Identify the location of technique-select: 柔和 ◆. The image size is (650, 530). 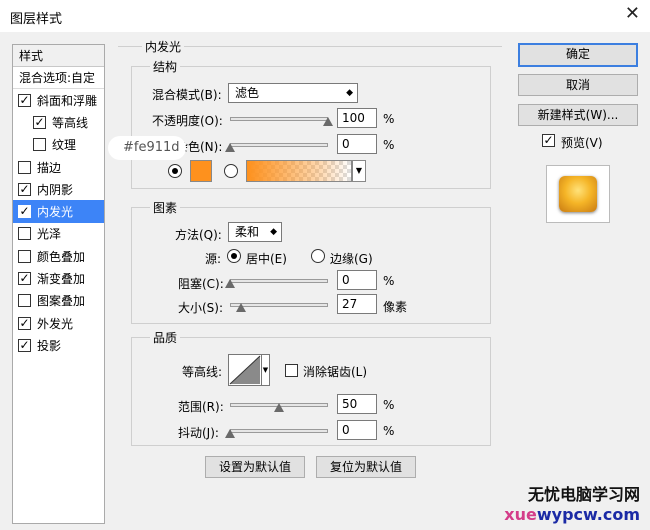
(255, 232).